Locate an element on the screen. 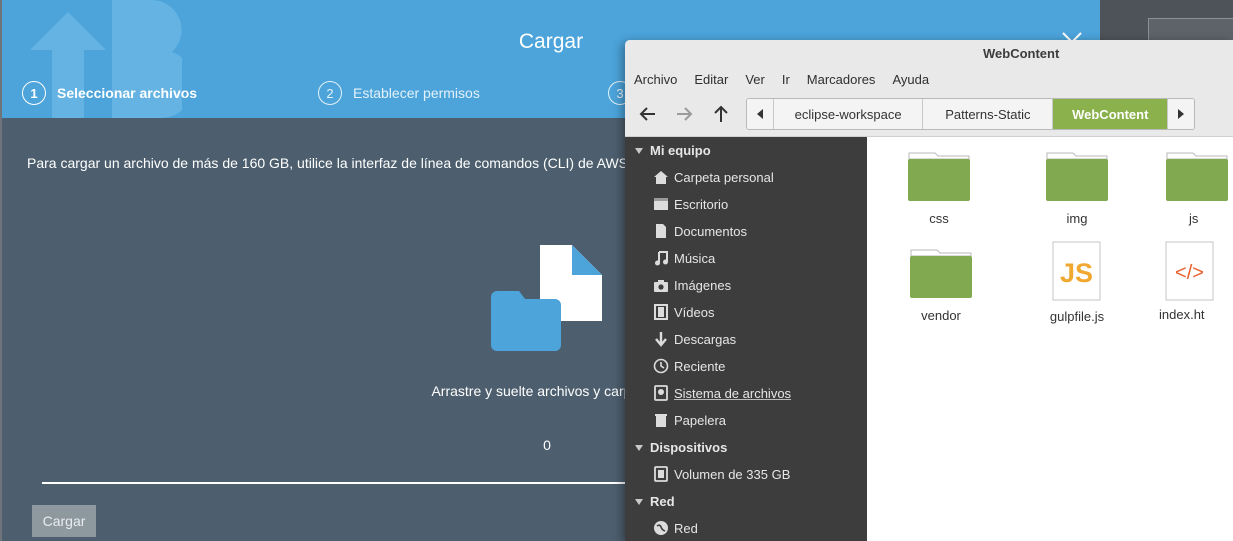  sidebar-item-volumen: Volumen de 335 GB is located at coordinates (721, 474).